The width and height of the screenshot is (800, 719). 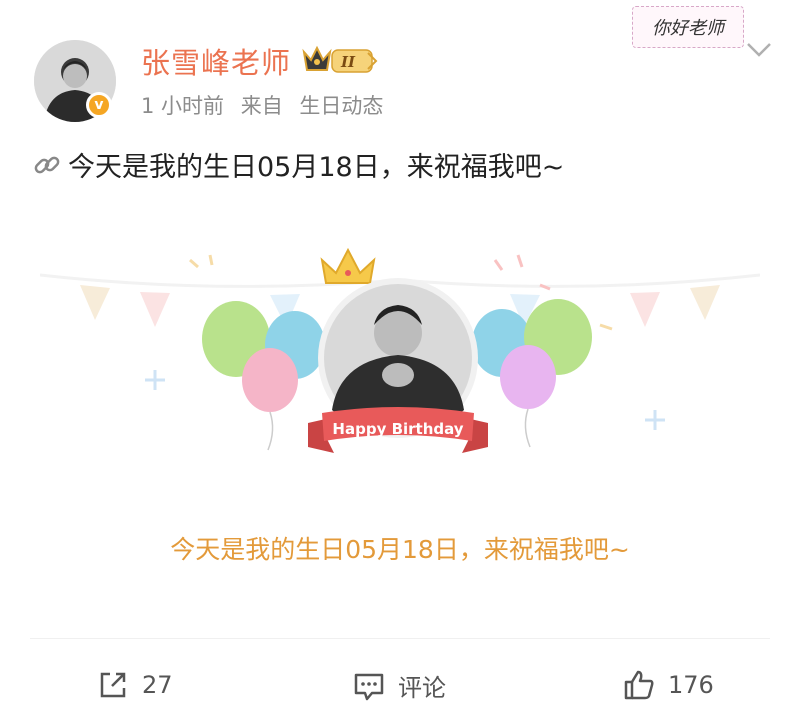 What do you see at coordinates (341, 106) in the screenshot?
I see `post-source: 生日动态` at bounding box center [341, 106].